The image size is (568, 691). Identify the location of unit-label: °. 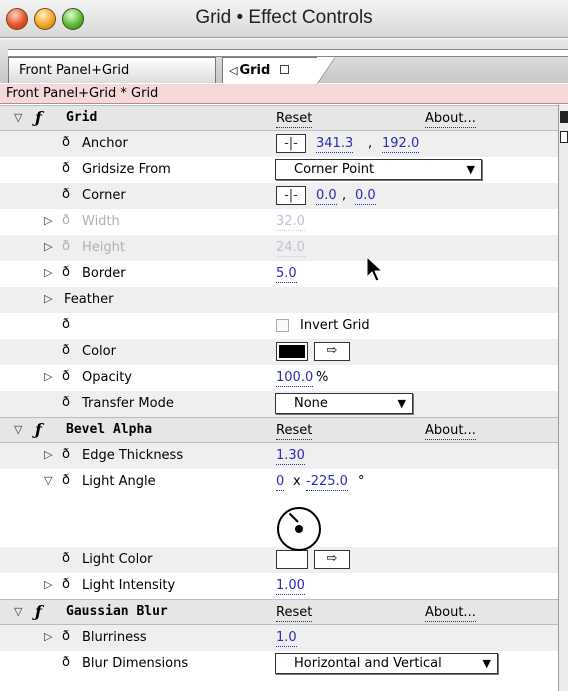
(361, 481).